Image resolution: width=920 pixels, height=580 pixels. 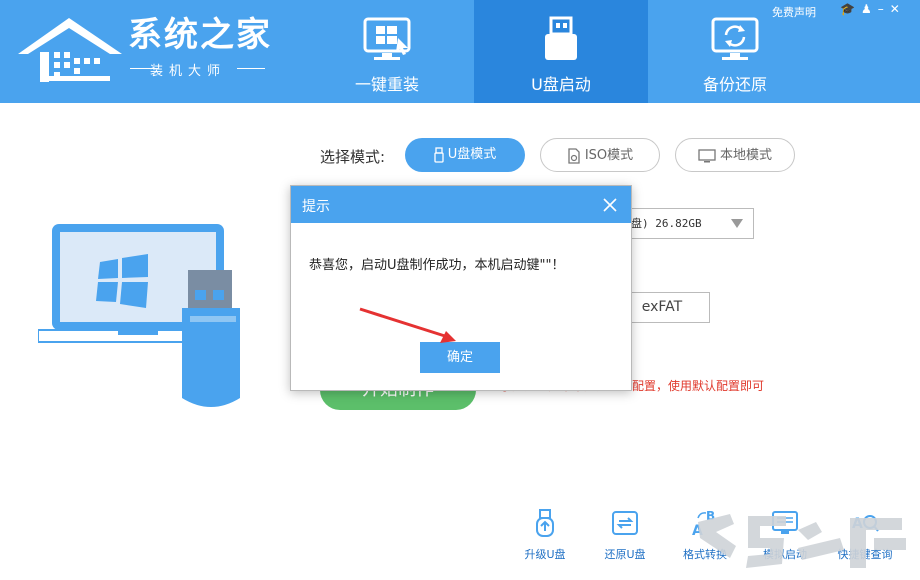 I want to click on dialog-titlebar: 提示, so click(x=461, y=204).